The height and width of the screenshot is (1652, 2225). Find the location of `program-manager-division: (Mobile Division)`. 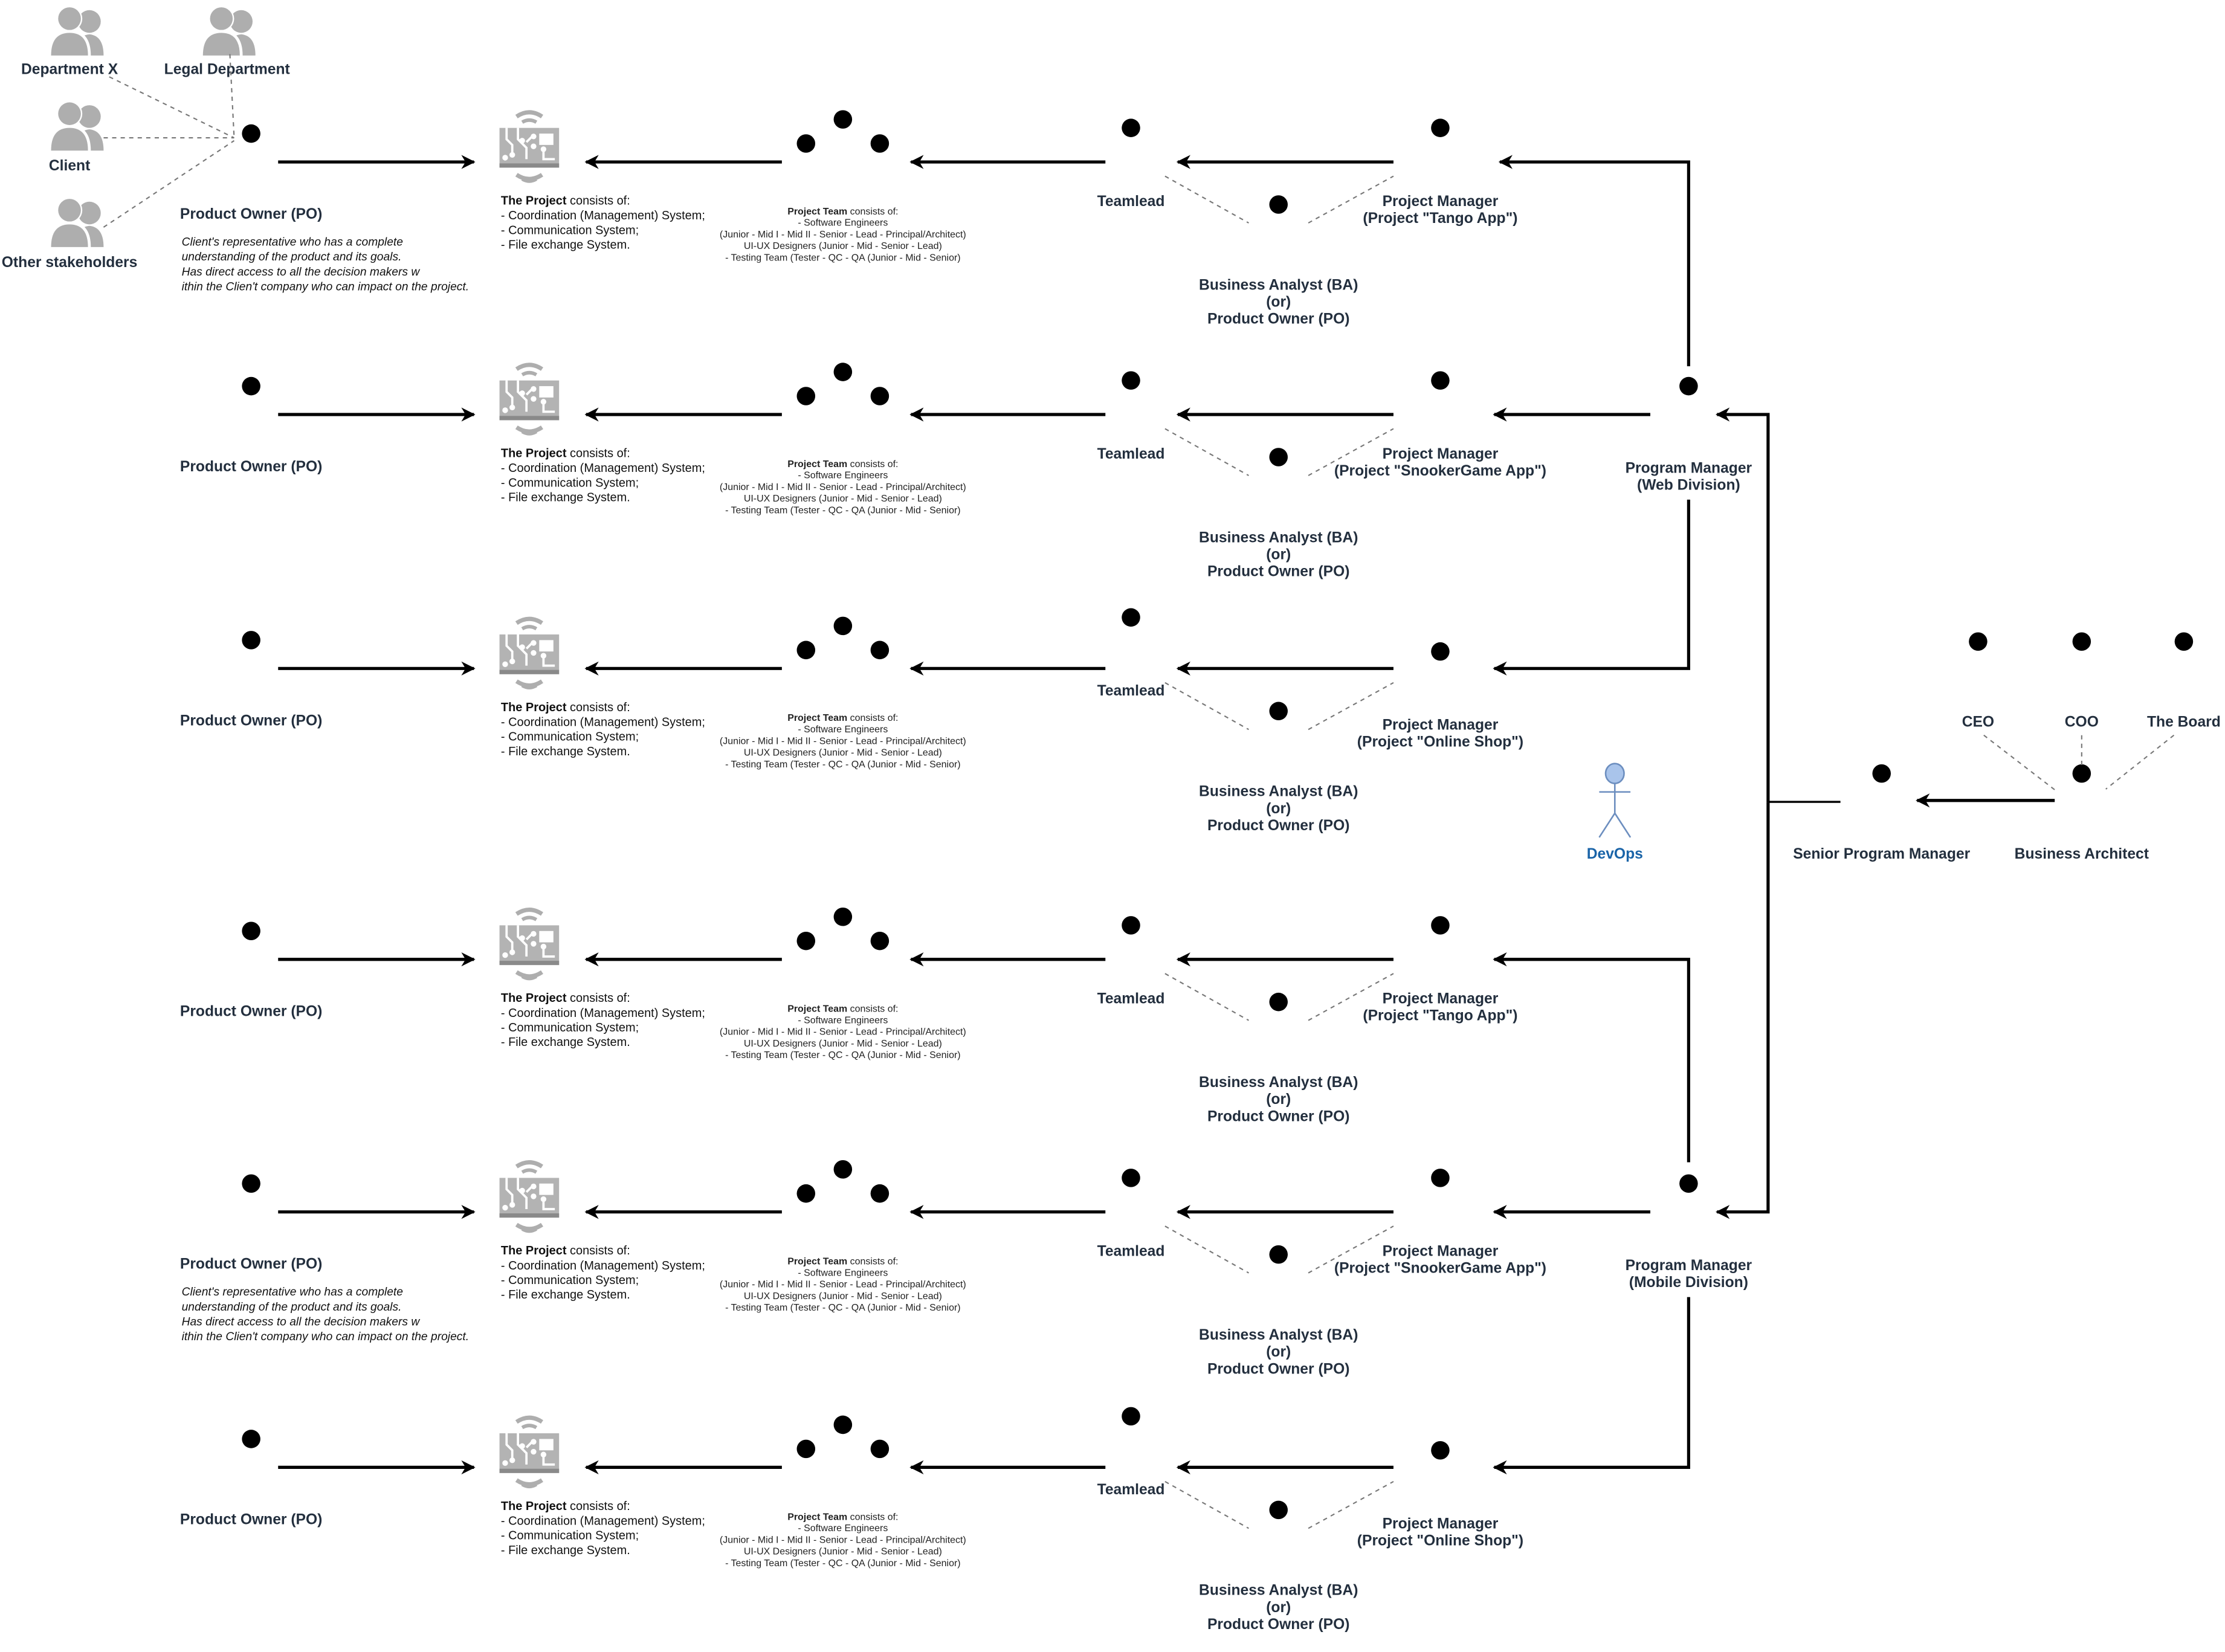

program-manager-division: (Mobile Division) is located at coordinates (1688, 1282).